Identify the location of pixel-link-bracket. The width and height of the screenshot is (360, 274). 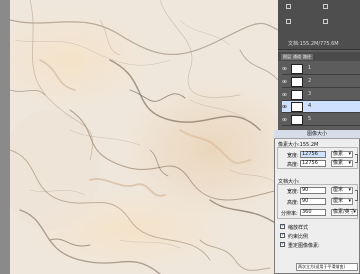
(356, 158).